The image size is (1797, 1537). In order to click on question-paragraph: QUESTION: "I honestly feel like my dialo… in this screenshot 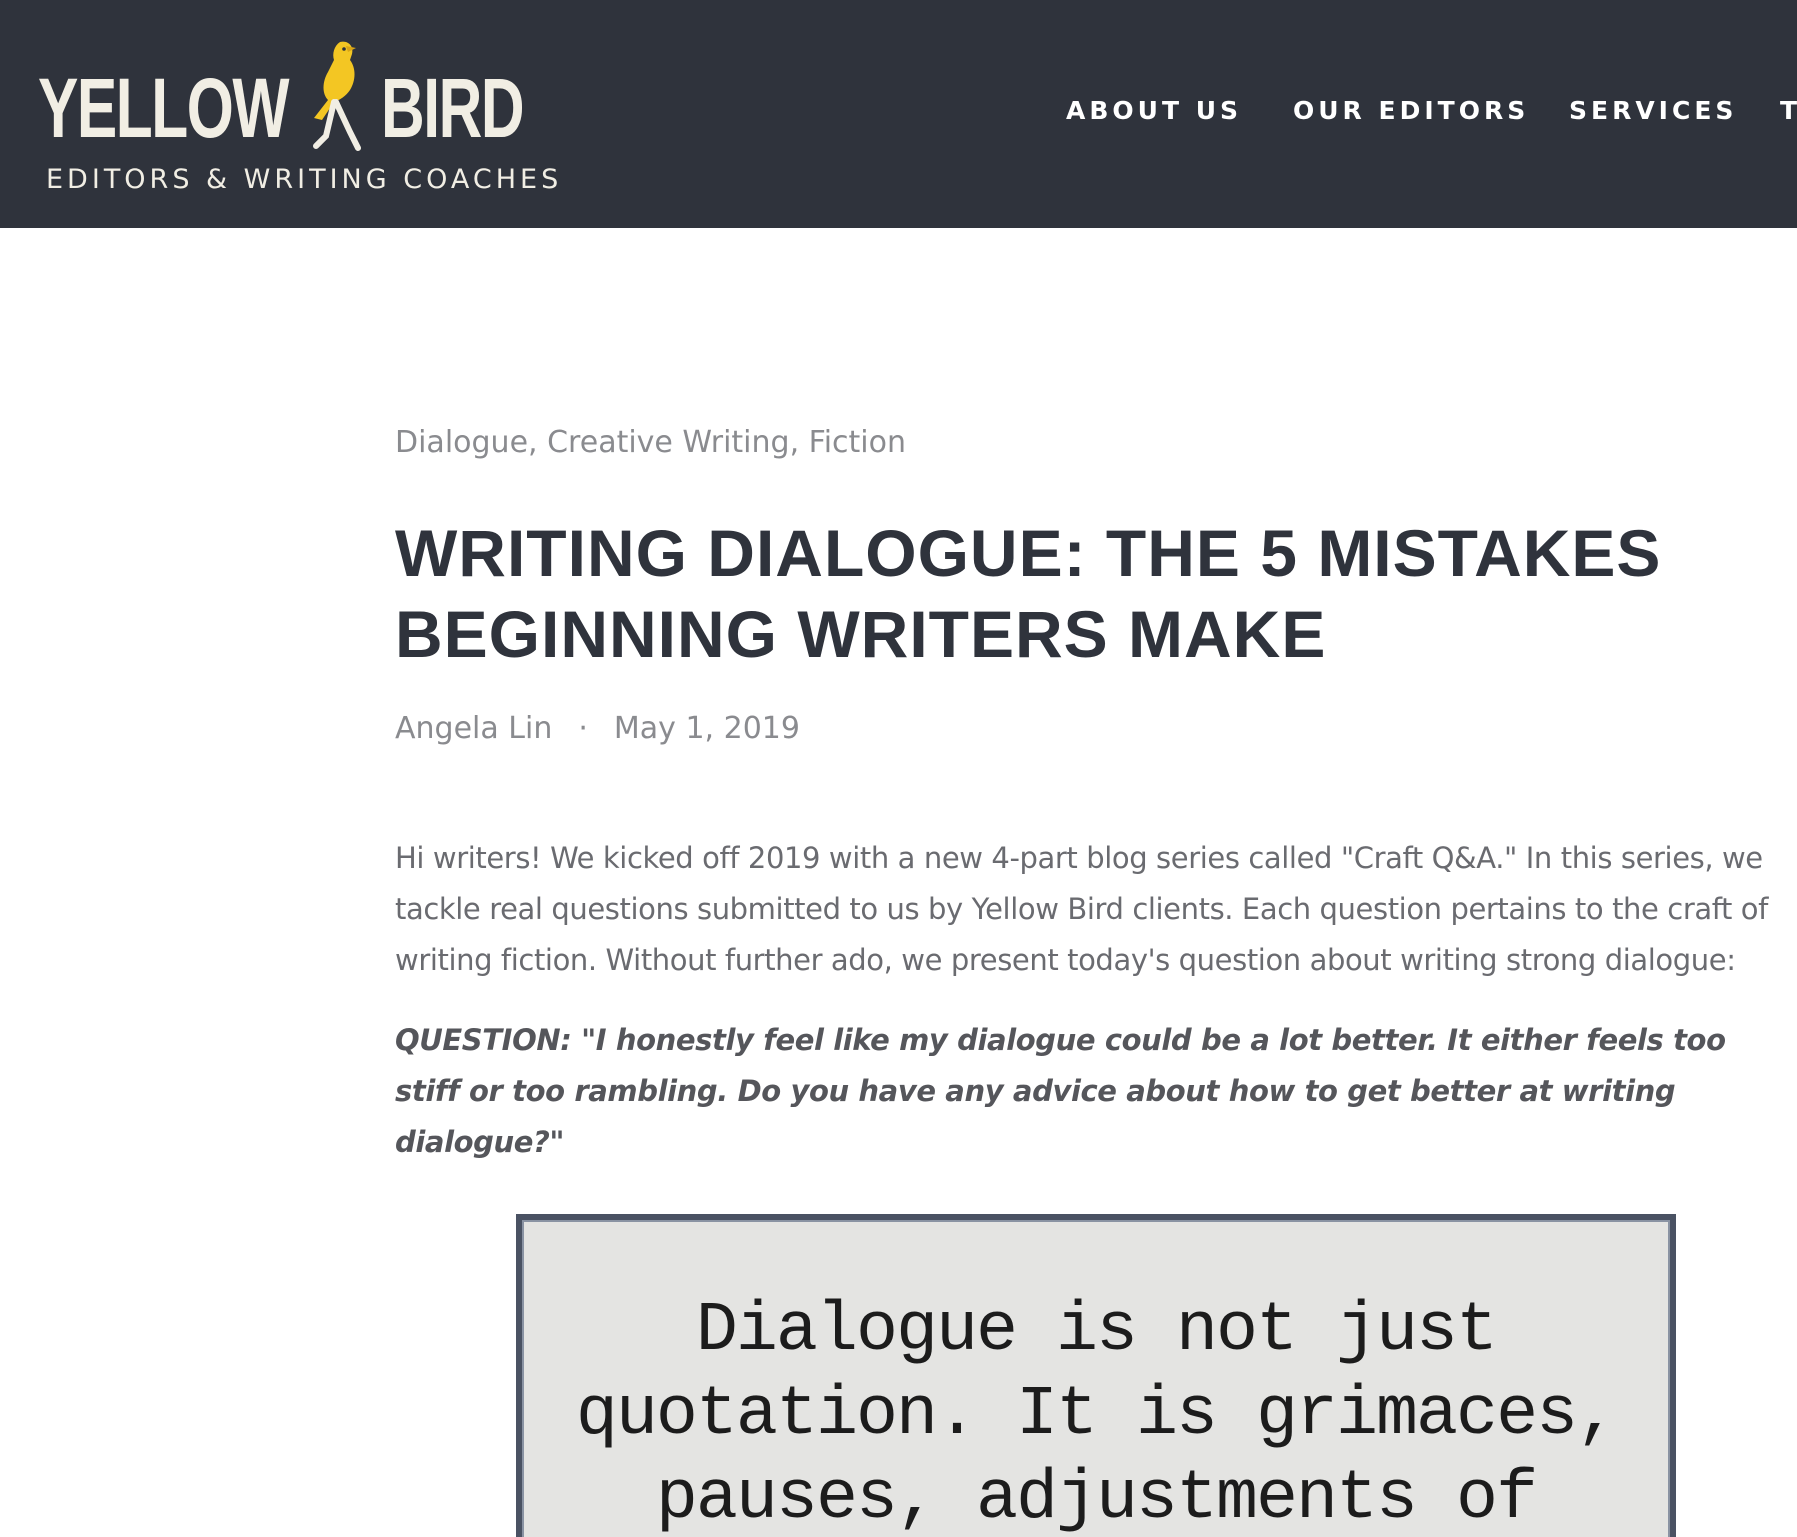, I will do `click(1060, 1091)`.